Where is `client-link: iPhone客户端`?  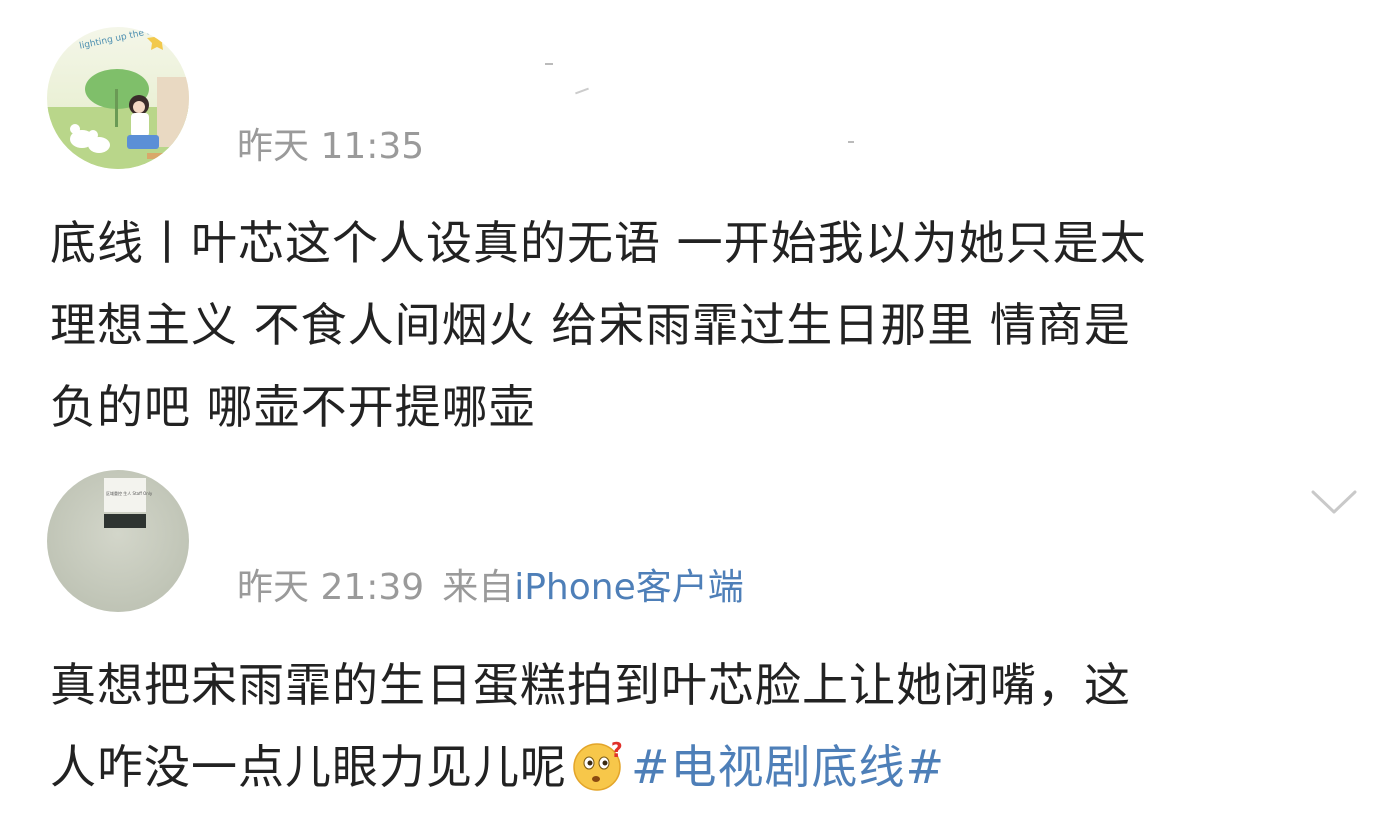 client-link: iPhone客户端 is located at coordinates (629, 587).